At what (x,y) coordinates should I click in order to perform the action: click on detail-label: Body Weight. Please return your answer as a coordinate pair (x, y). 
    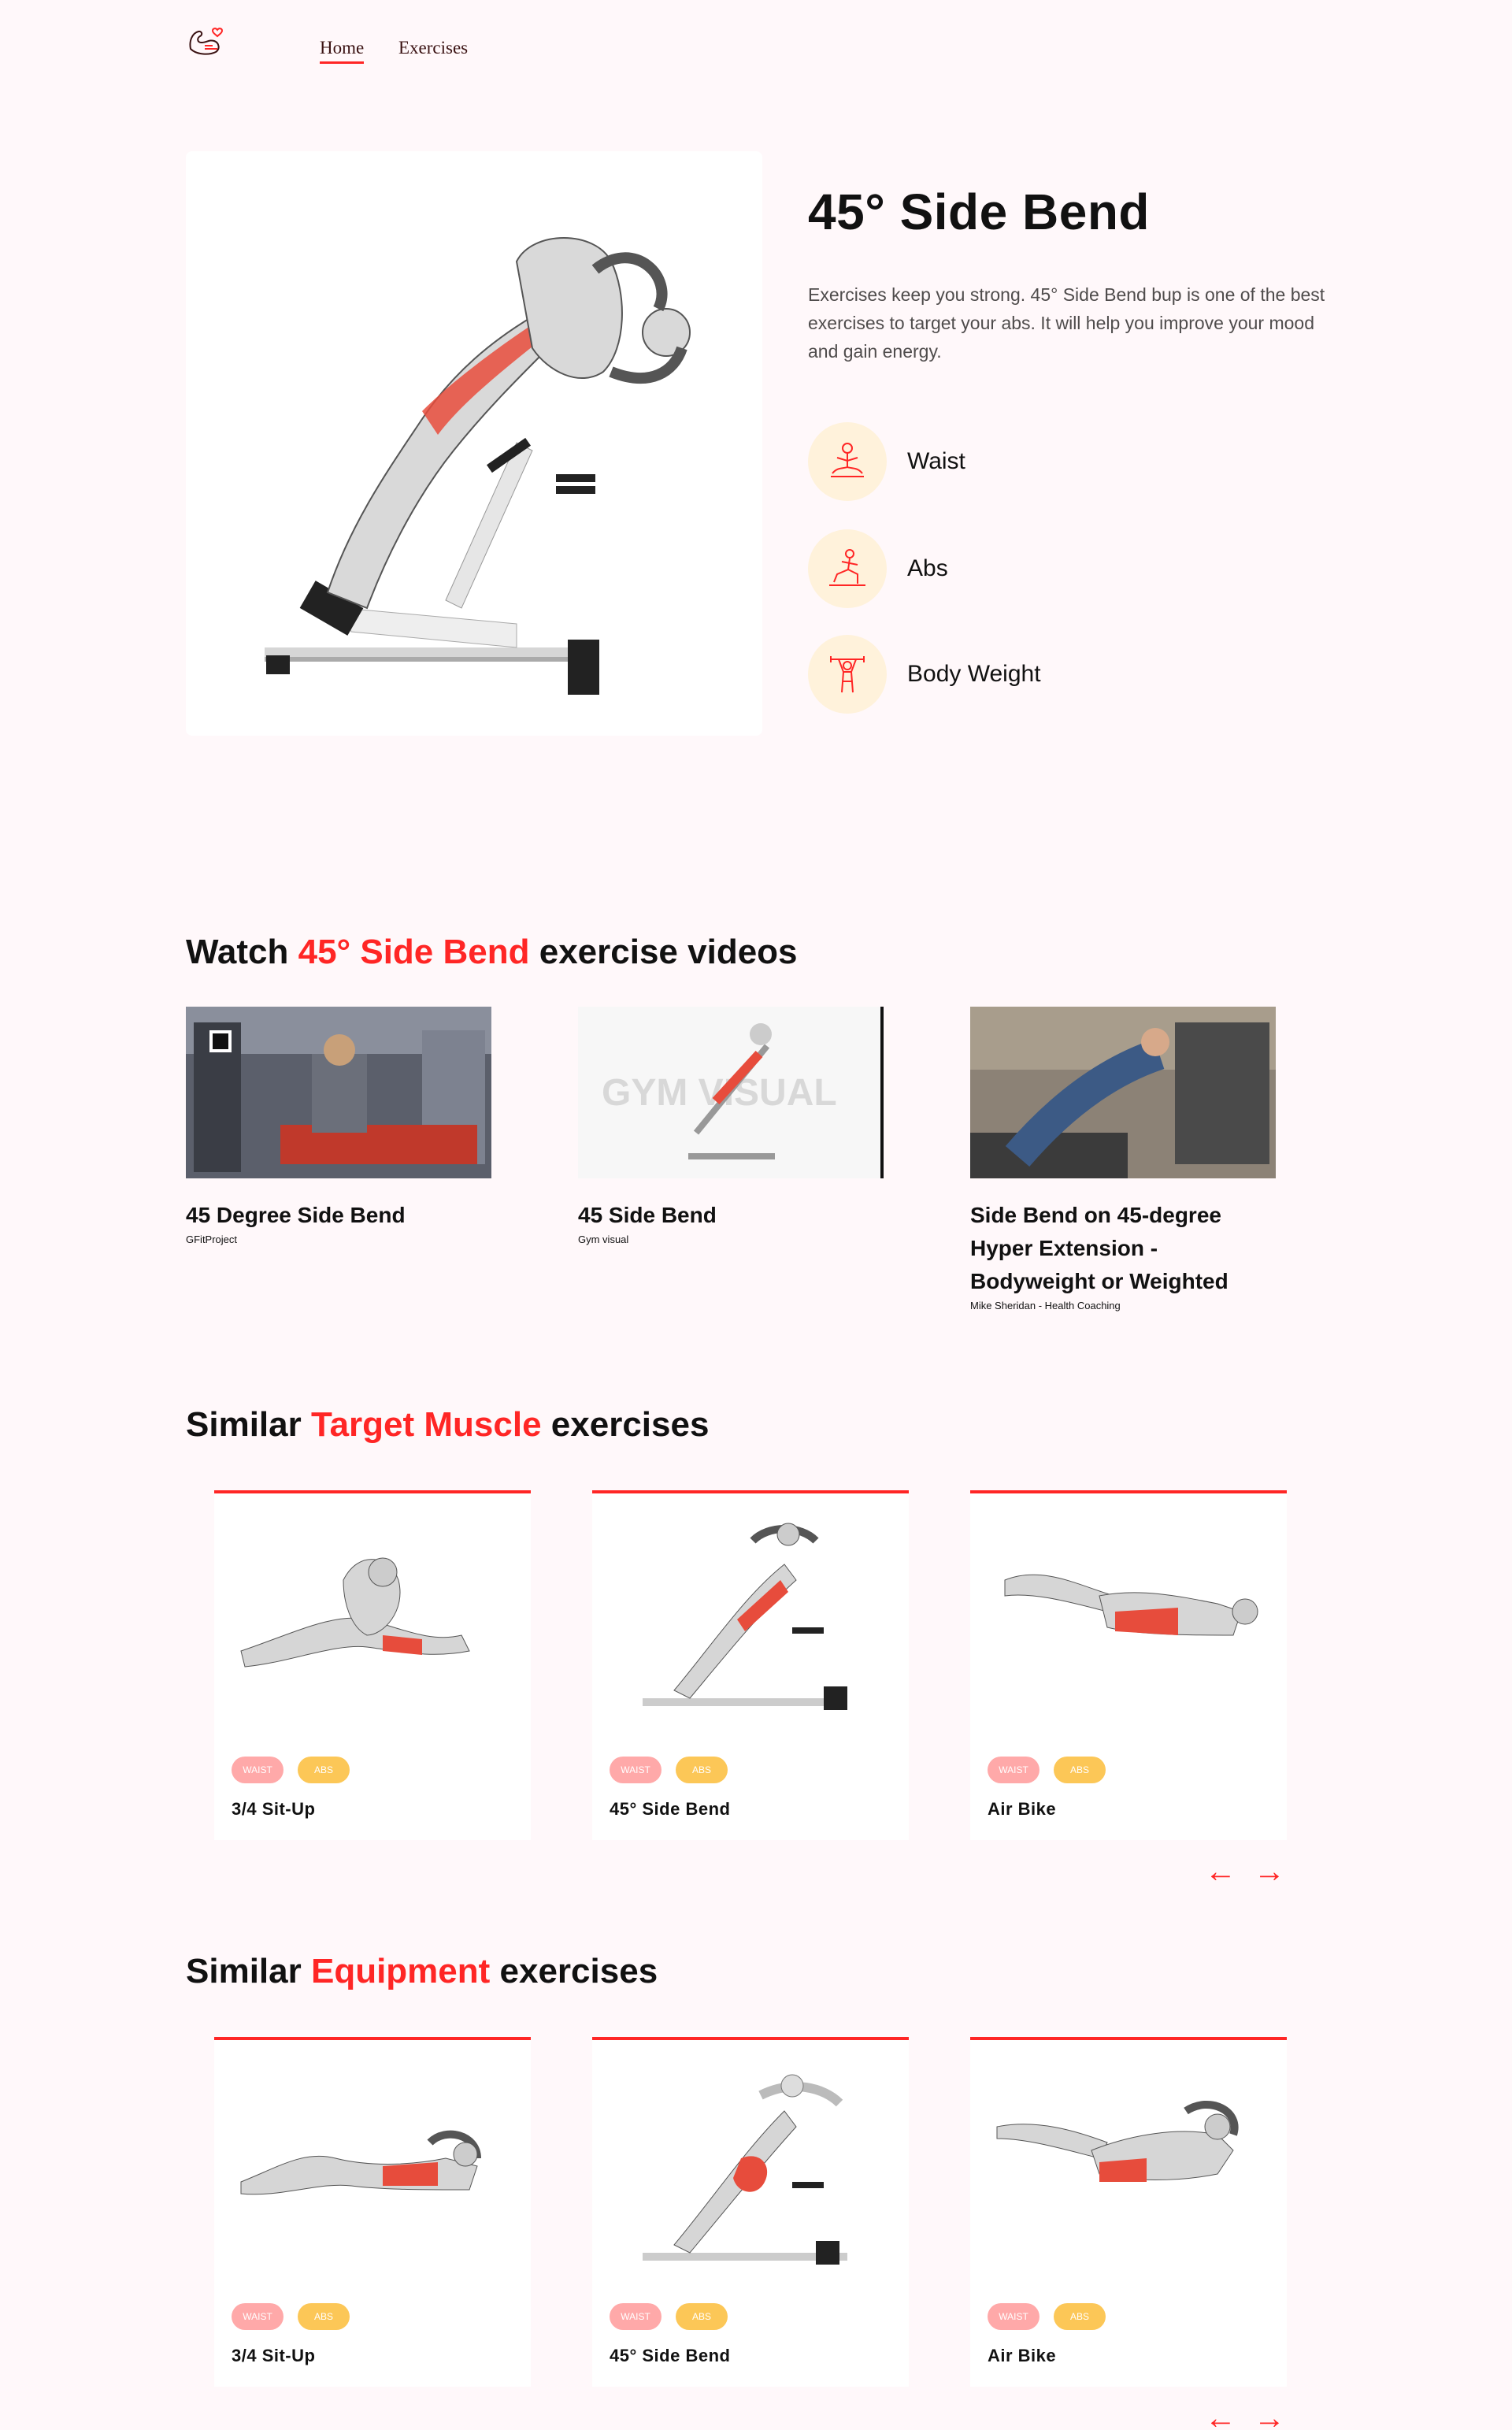
    Looking at the image, I should click on (974, 674).